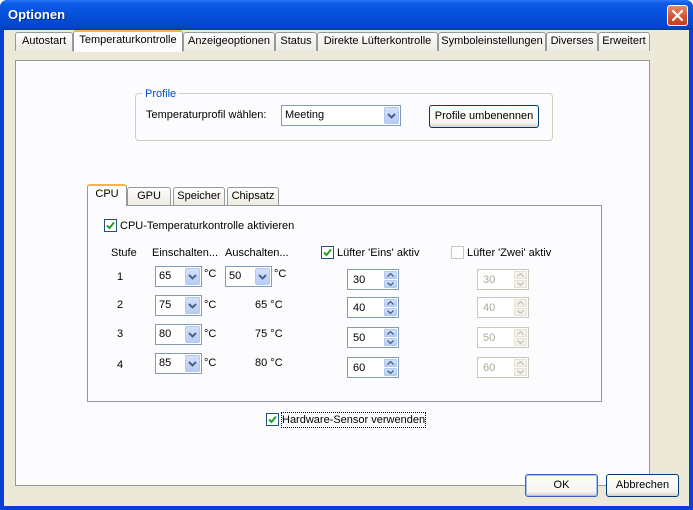 The width and height of the screenshot is (693, 510). Describe the element at coordinates (373, 367) in the screenshot. I see `fan1-speed-spinner: 60` at that location.